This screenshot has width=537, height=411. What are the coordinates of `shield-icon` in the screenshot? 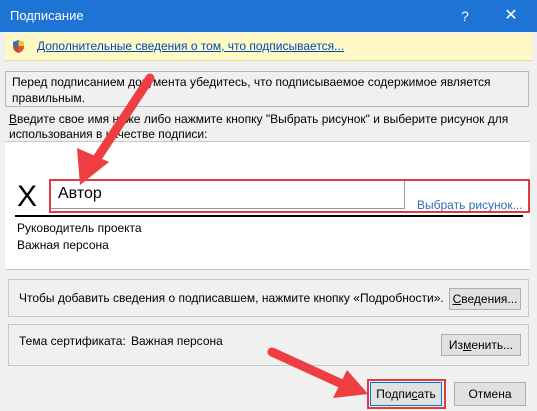 It's located at (18, 46).